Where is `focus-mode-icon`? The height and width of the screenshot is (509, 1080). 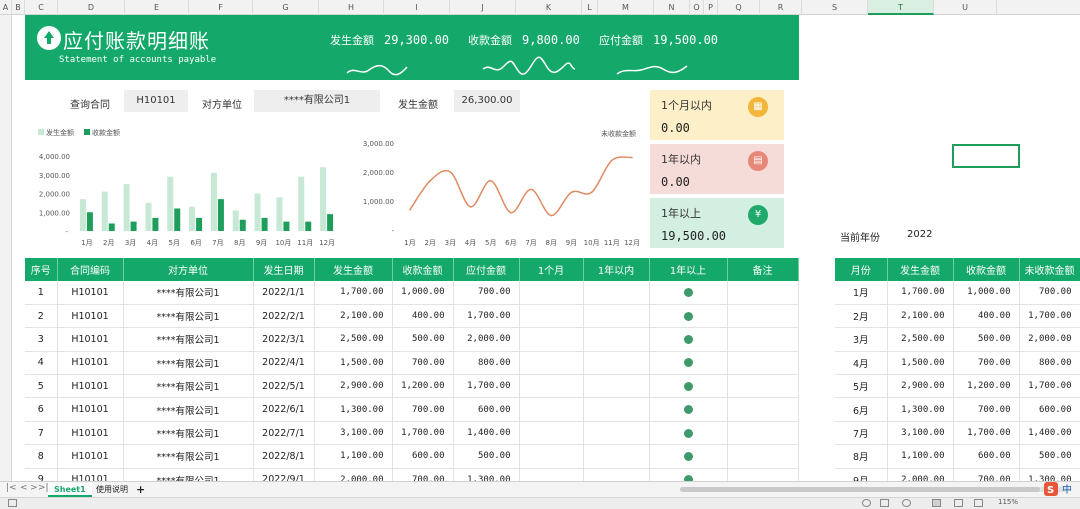
focus-mode-icon is located at coordinates (906, 503).